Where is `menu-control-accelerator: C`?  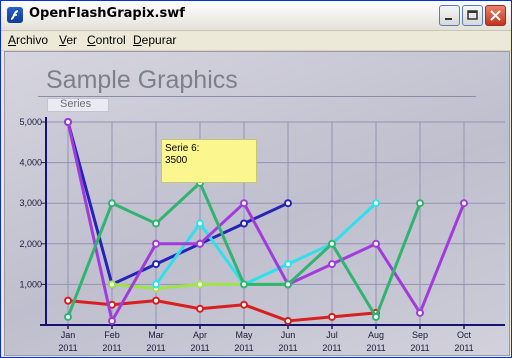 menu-control-accelerator: C is located at coordinates (91, 40).